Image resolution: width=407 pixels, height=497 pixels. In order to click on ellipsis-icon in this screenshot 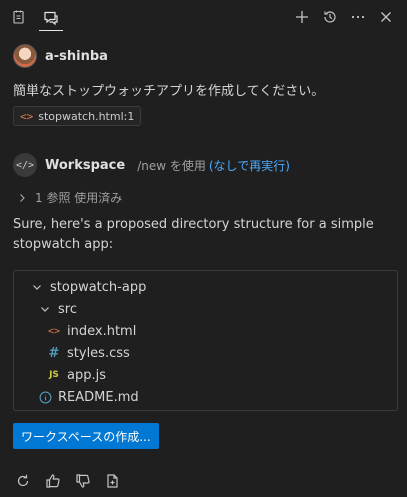, I will do `click(358, 17)`.